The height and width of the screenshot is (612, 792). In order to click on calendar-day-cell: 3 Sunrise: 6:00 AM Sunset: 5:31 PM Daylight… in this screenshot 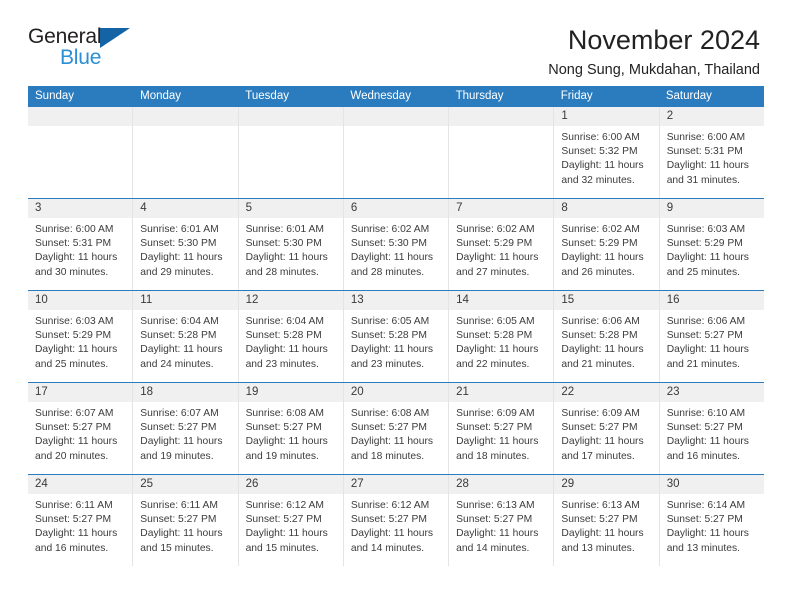, I will do `click(81, 244)`.